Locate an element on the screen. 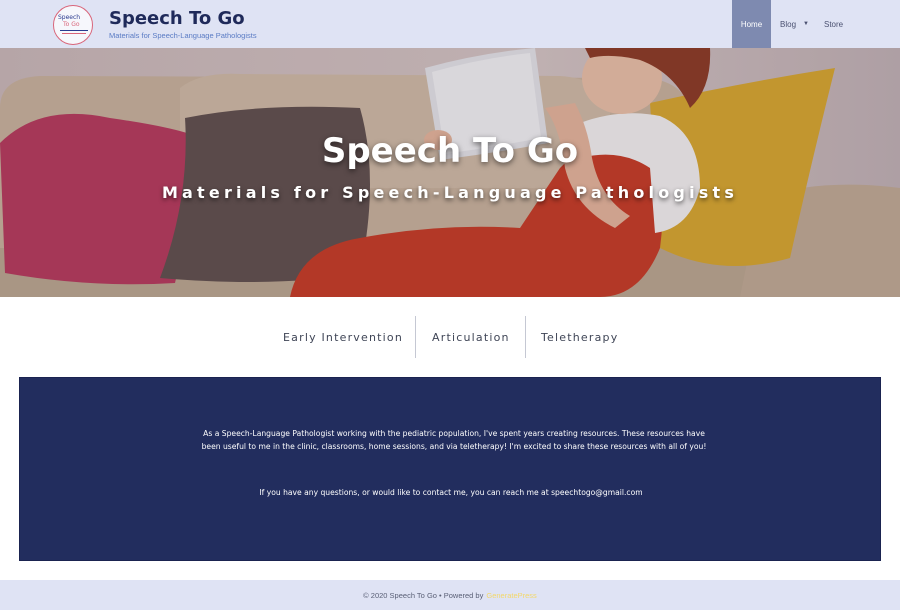 Image resolution: width=900 pixels, height=610 pixels. site-title: Speech To Go is located at coordinates (177, 18).